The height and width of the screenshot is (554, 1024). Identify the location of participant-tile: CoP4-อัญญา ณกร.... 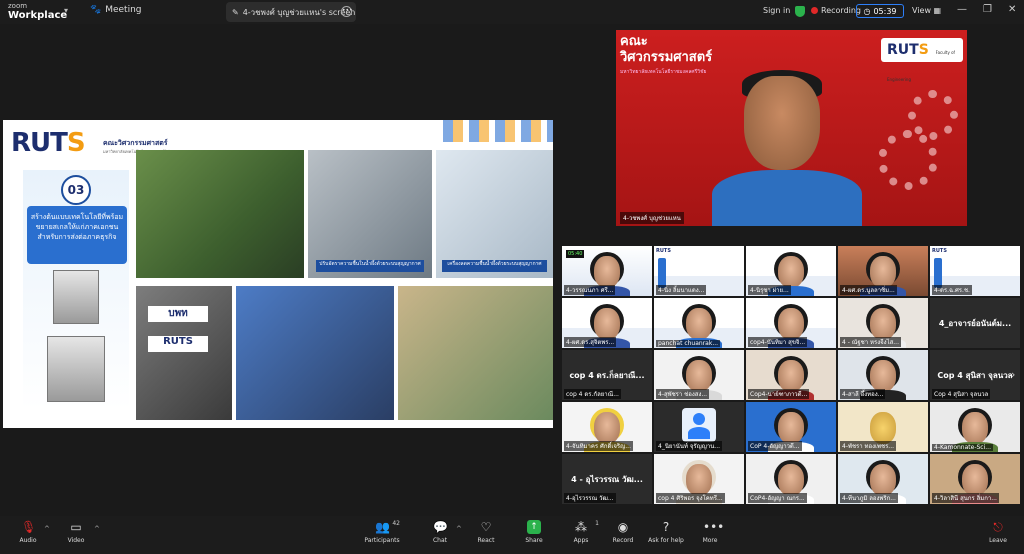
(791, 479).